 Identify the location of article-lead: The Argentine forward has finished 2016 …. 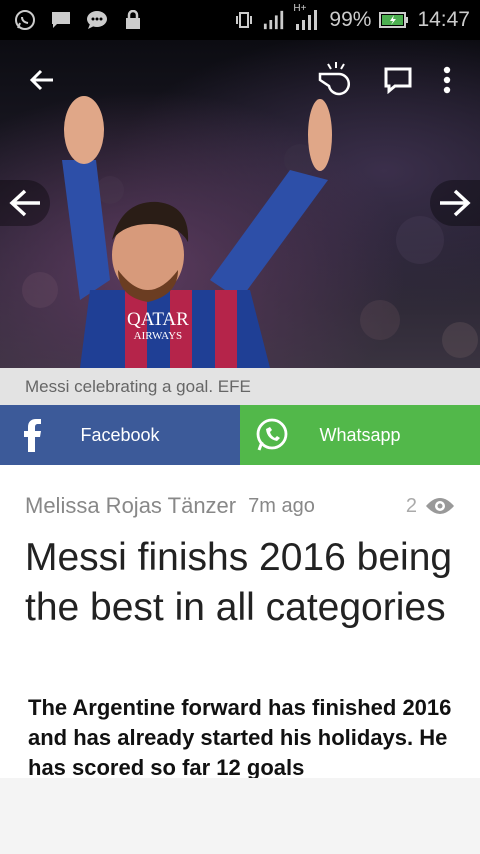
(240, 736).